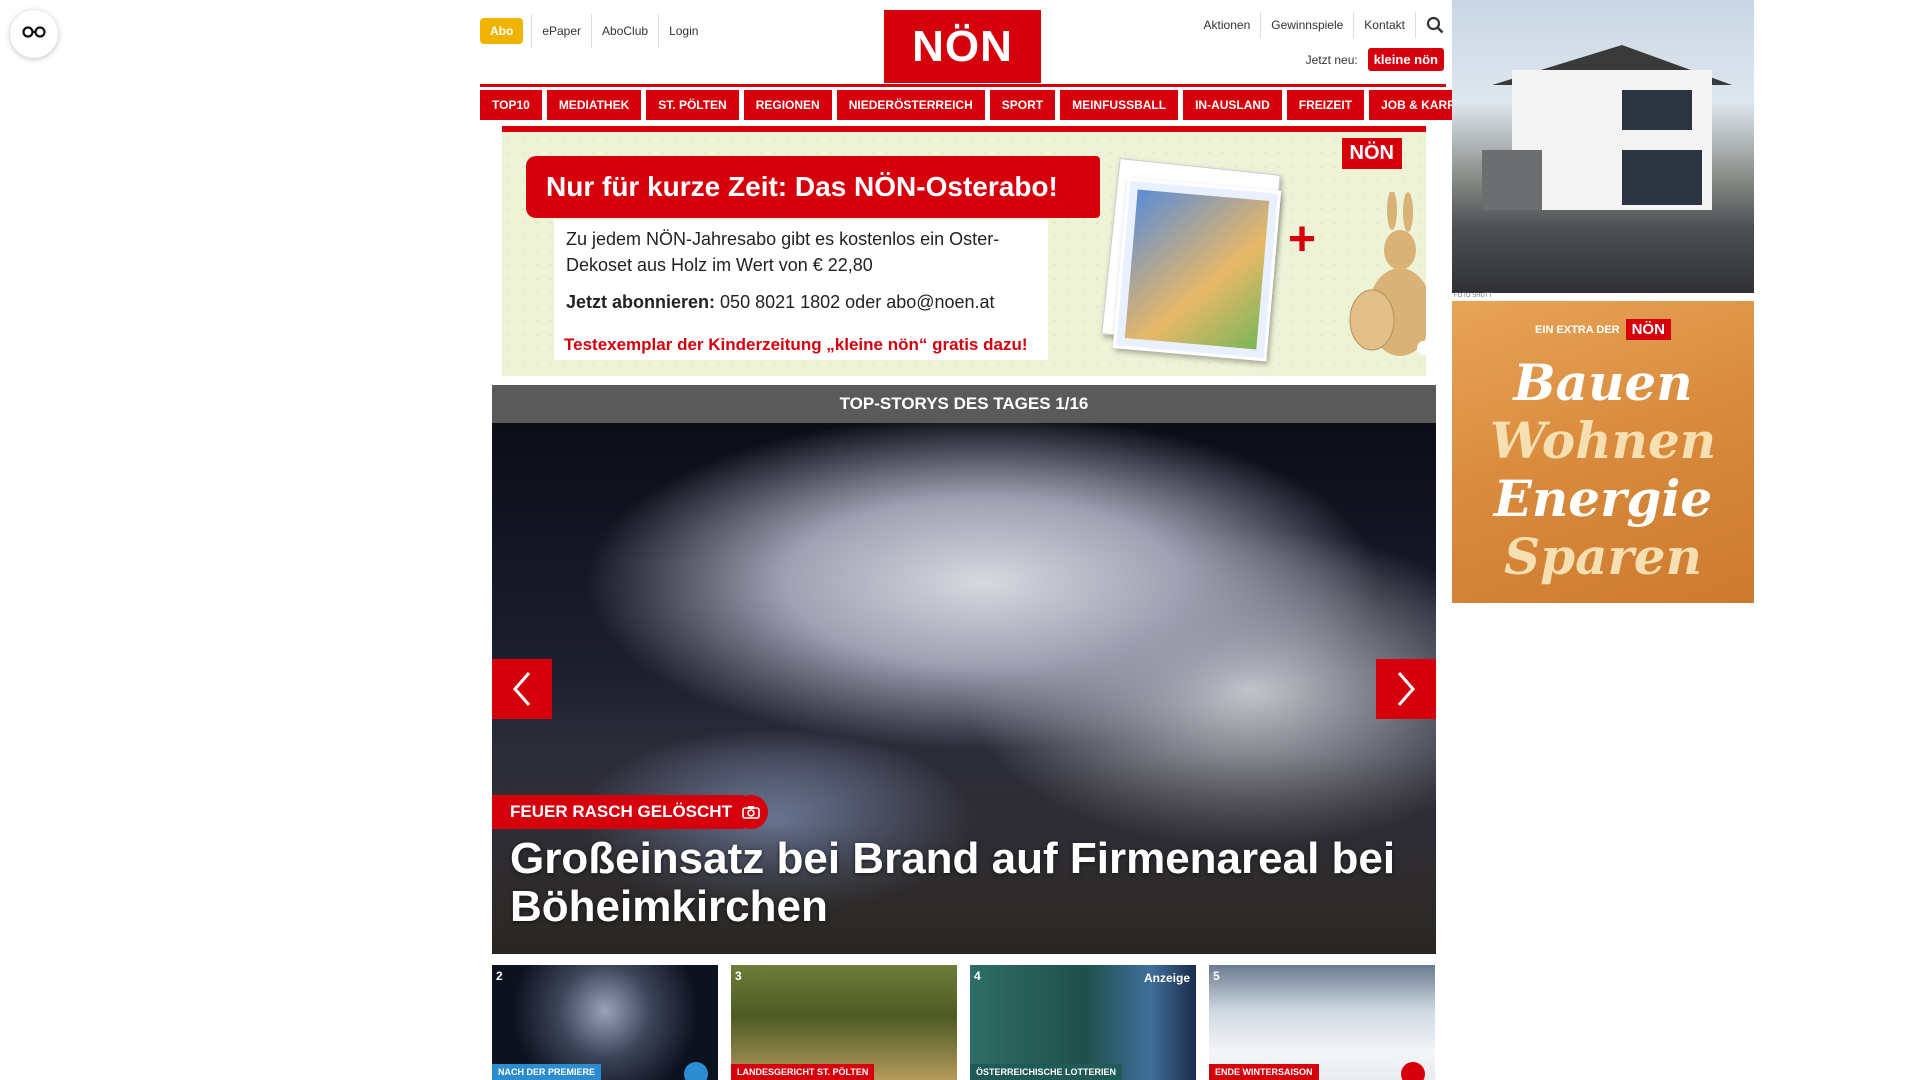 The height and width of the screenshot is (1080, 1920). What do you see at coordinates (787, 105) in the screenshot?
I see `nav-item-regionen: REGIONEN` at bounding box center [787, 105].